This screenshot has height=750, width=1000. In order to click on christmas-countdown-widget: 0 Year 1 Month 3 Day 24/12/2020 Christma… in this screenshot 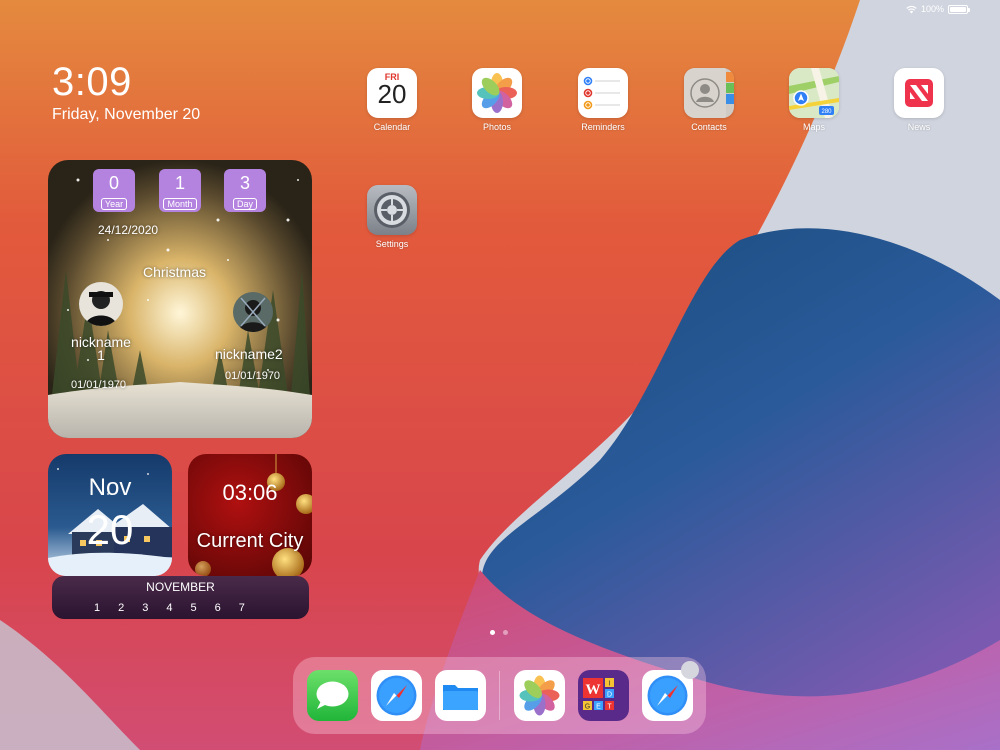, I will do `click(180, 299)`.